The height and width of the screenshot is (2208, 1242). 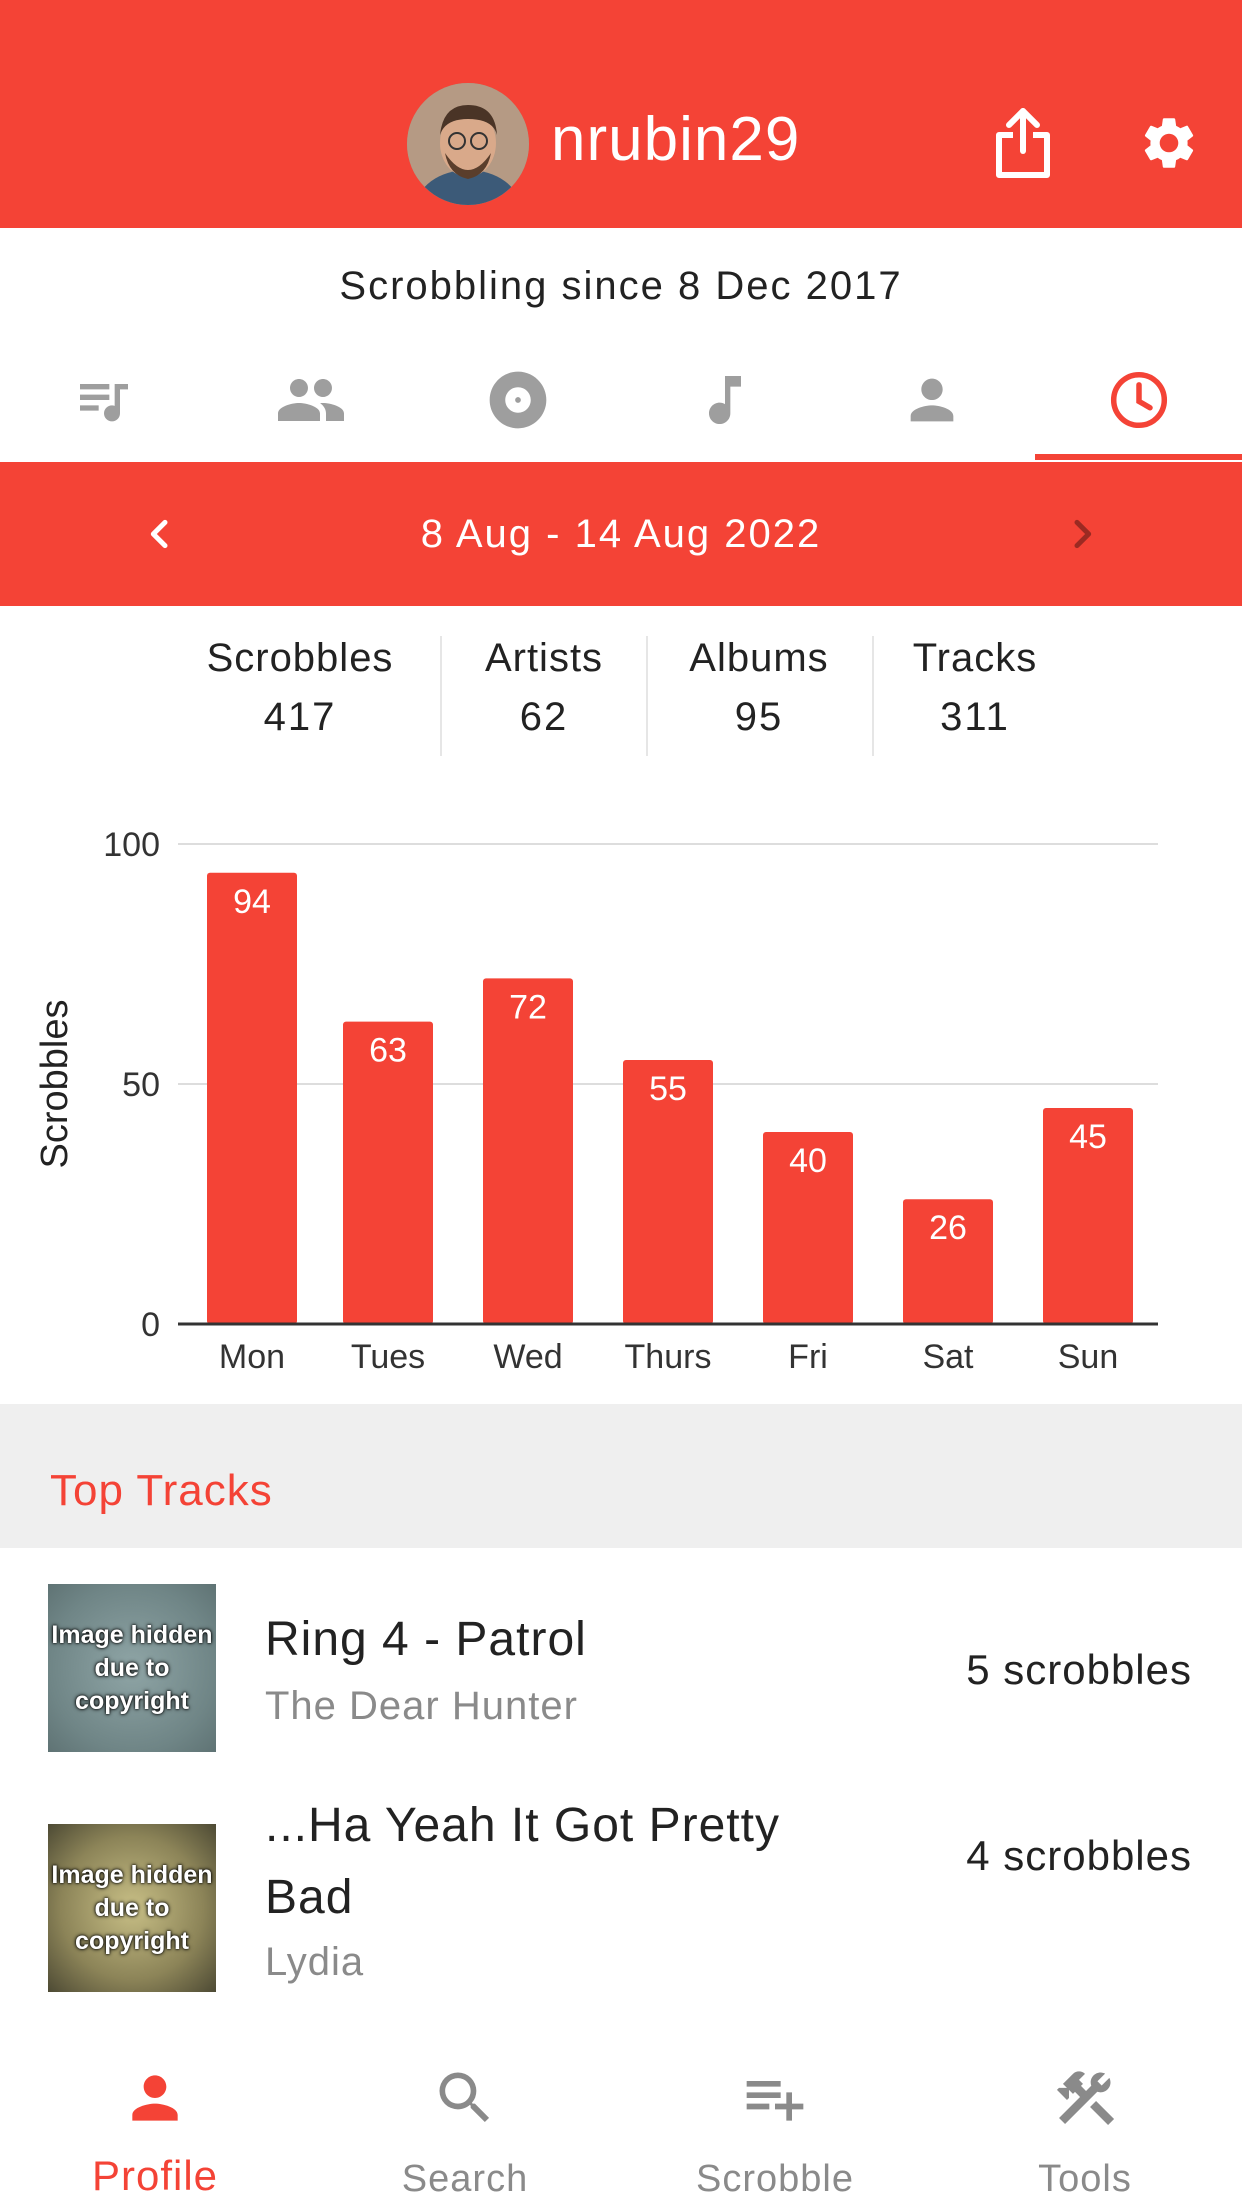 I want to click on stat-value: 417, so click(x=300, y=717).